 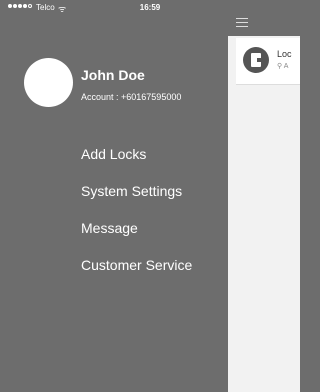 What do you see at coordinates (256, 60) in the screenshot?
I see `lock-icon` at bounding box center [256, 60].